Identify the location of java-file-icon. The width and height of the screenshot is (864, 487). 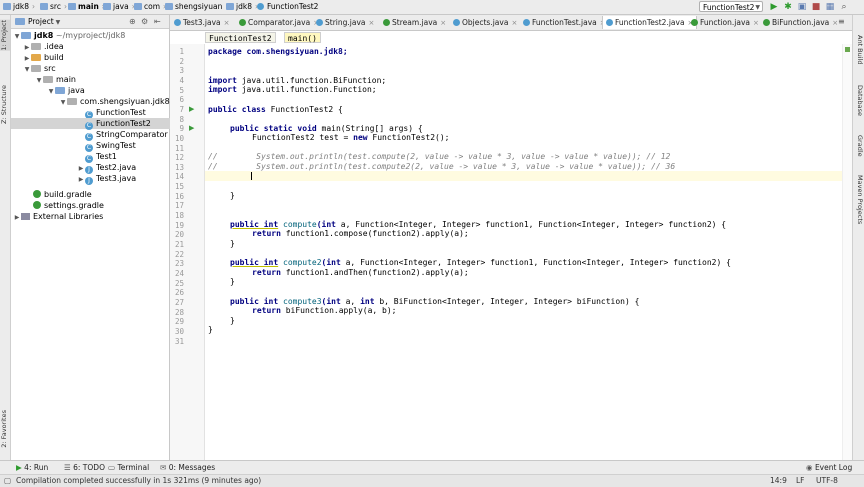
(177, 22).